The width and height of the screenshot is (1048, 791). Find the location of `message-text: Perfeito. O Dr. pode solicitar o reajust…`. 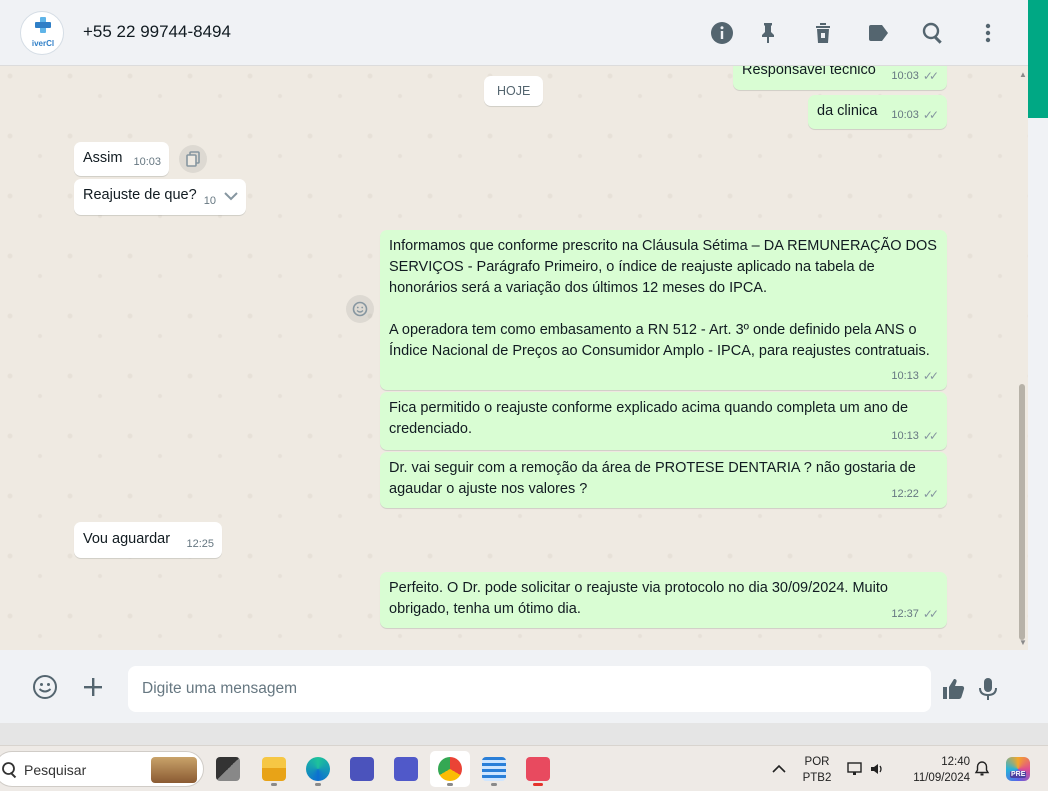

message-text: Perfeito. O Dr. pode solicitar o reajust… is located at coordinates (640, 598).